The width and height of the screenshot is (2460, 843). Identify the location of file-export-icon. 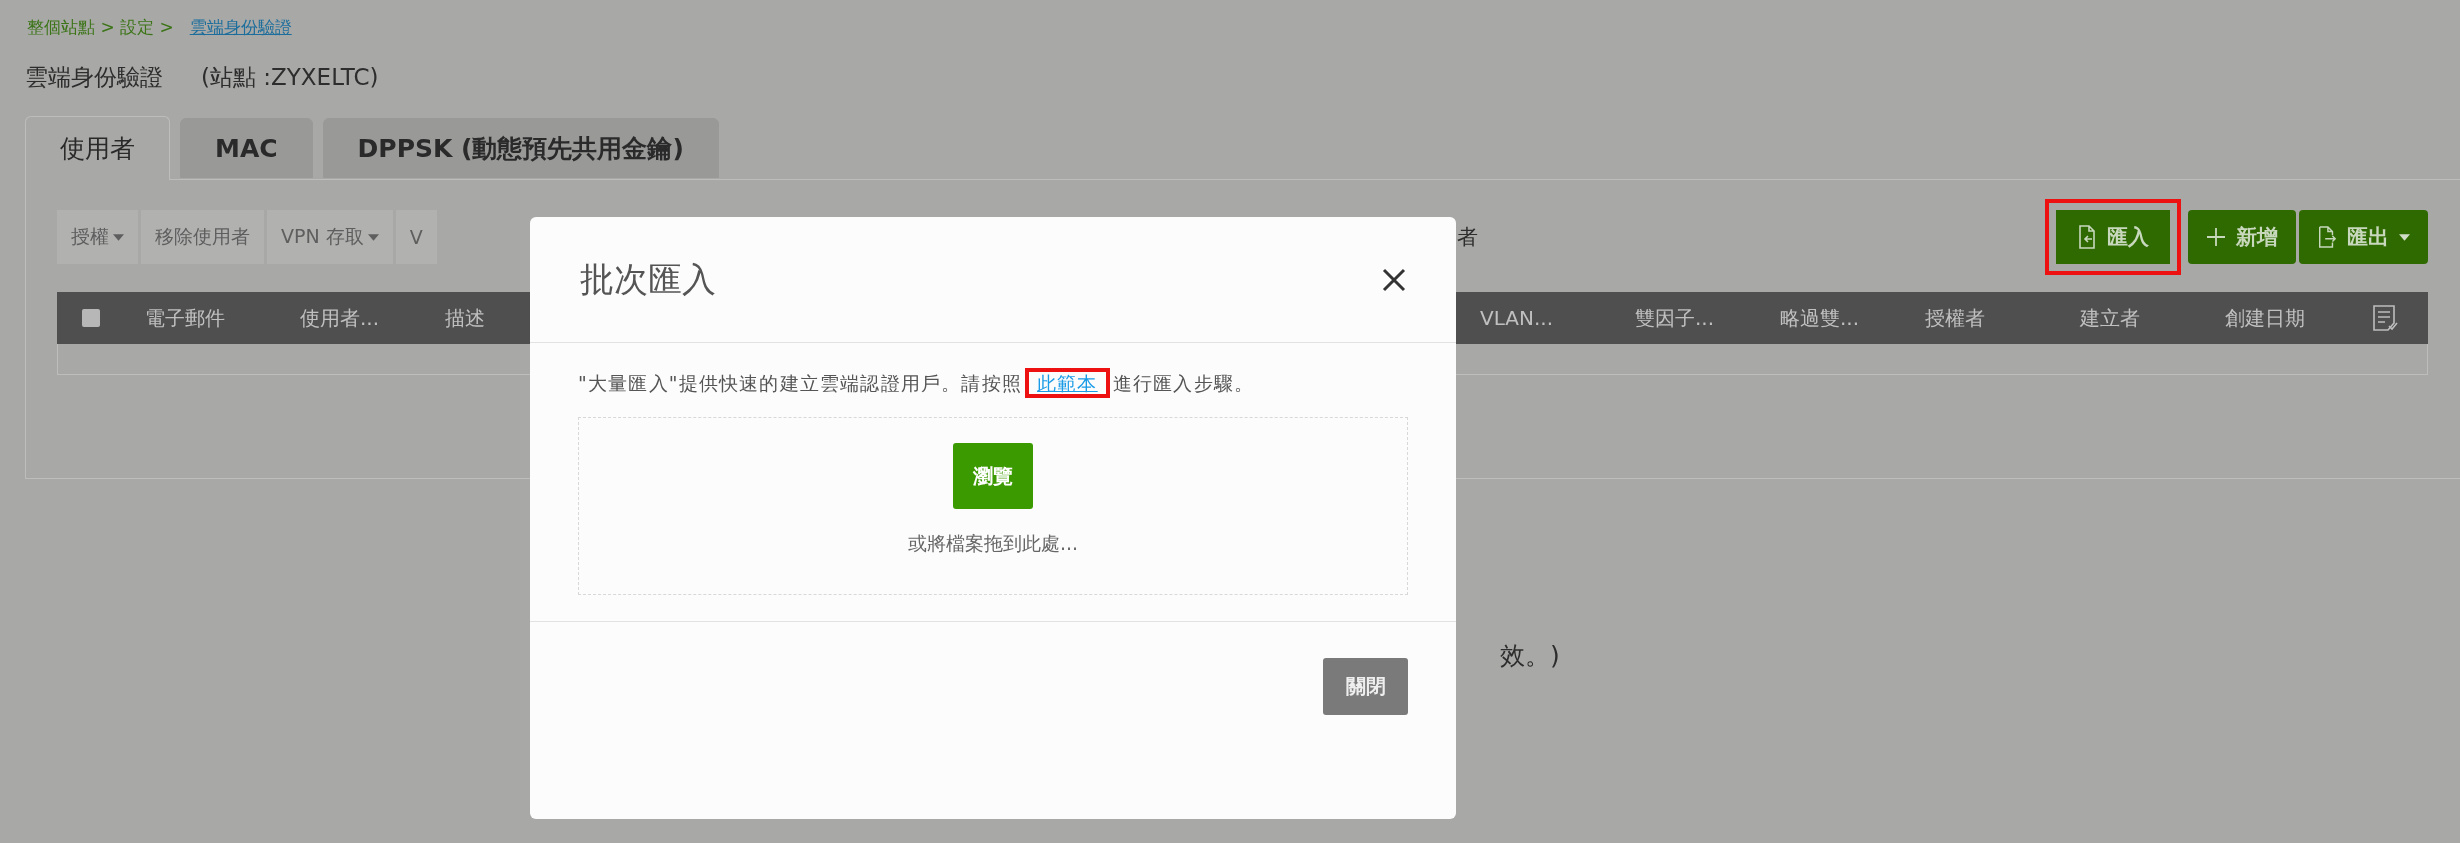
(2327, 237).